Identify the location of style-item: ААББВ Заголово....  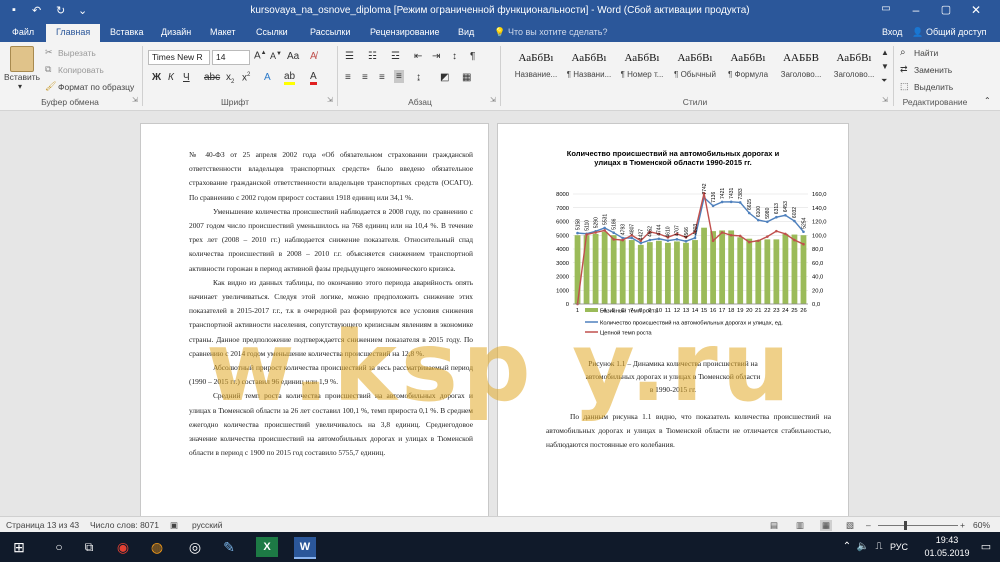
(801, 68).